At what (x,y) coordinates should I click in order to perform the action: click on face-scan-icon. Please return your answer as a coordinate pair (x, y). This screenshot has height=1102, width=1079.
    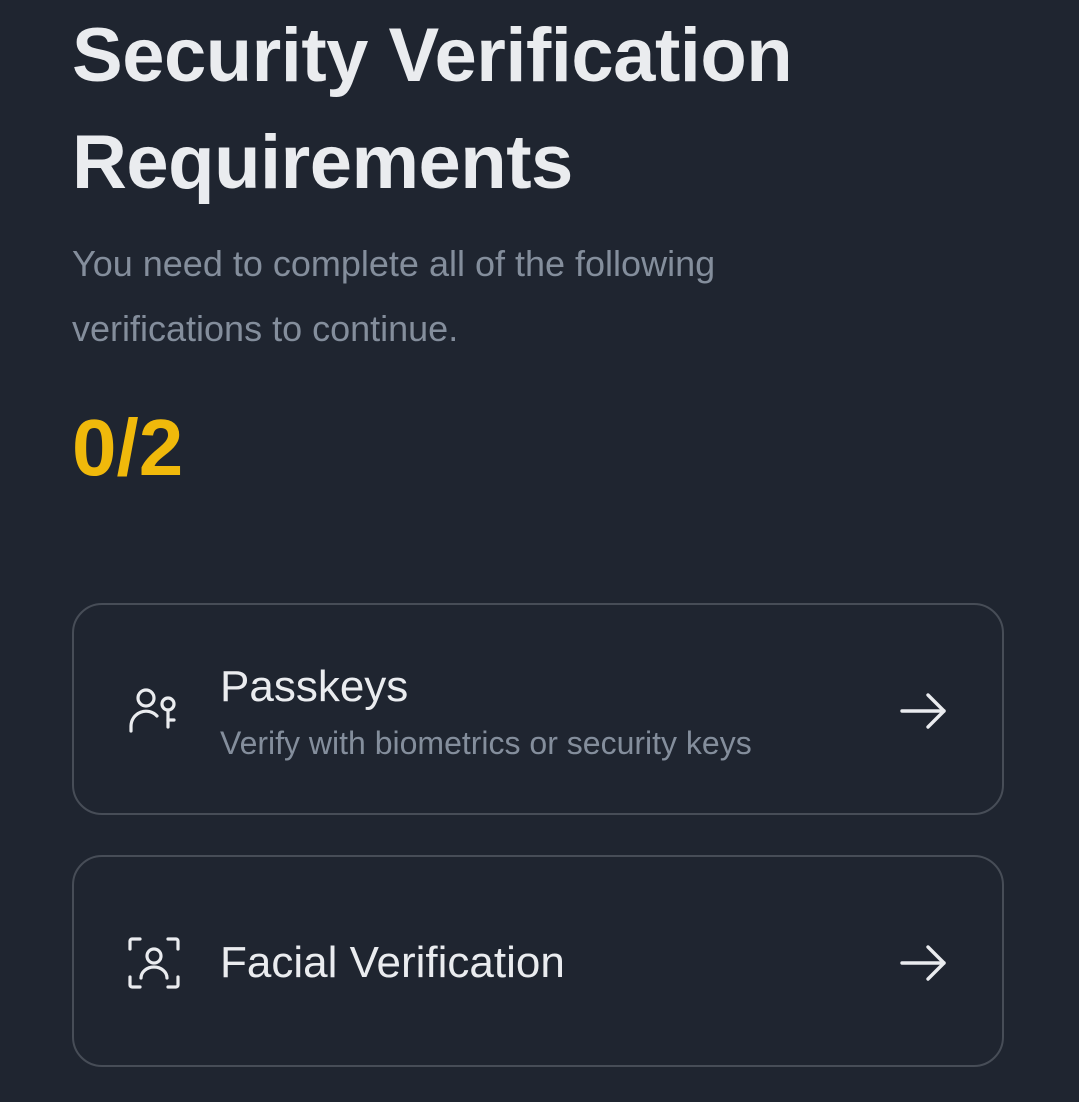
    Looking at the image, I should click on (154, 963).